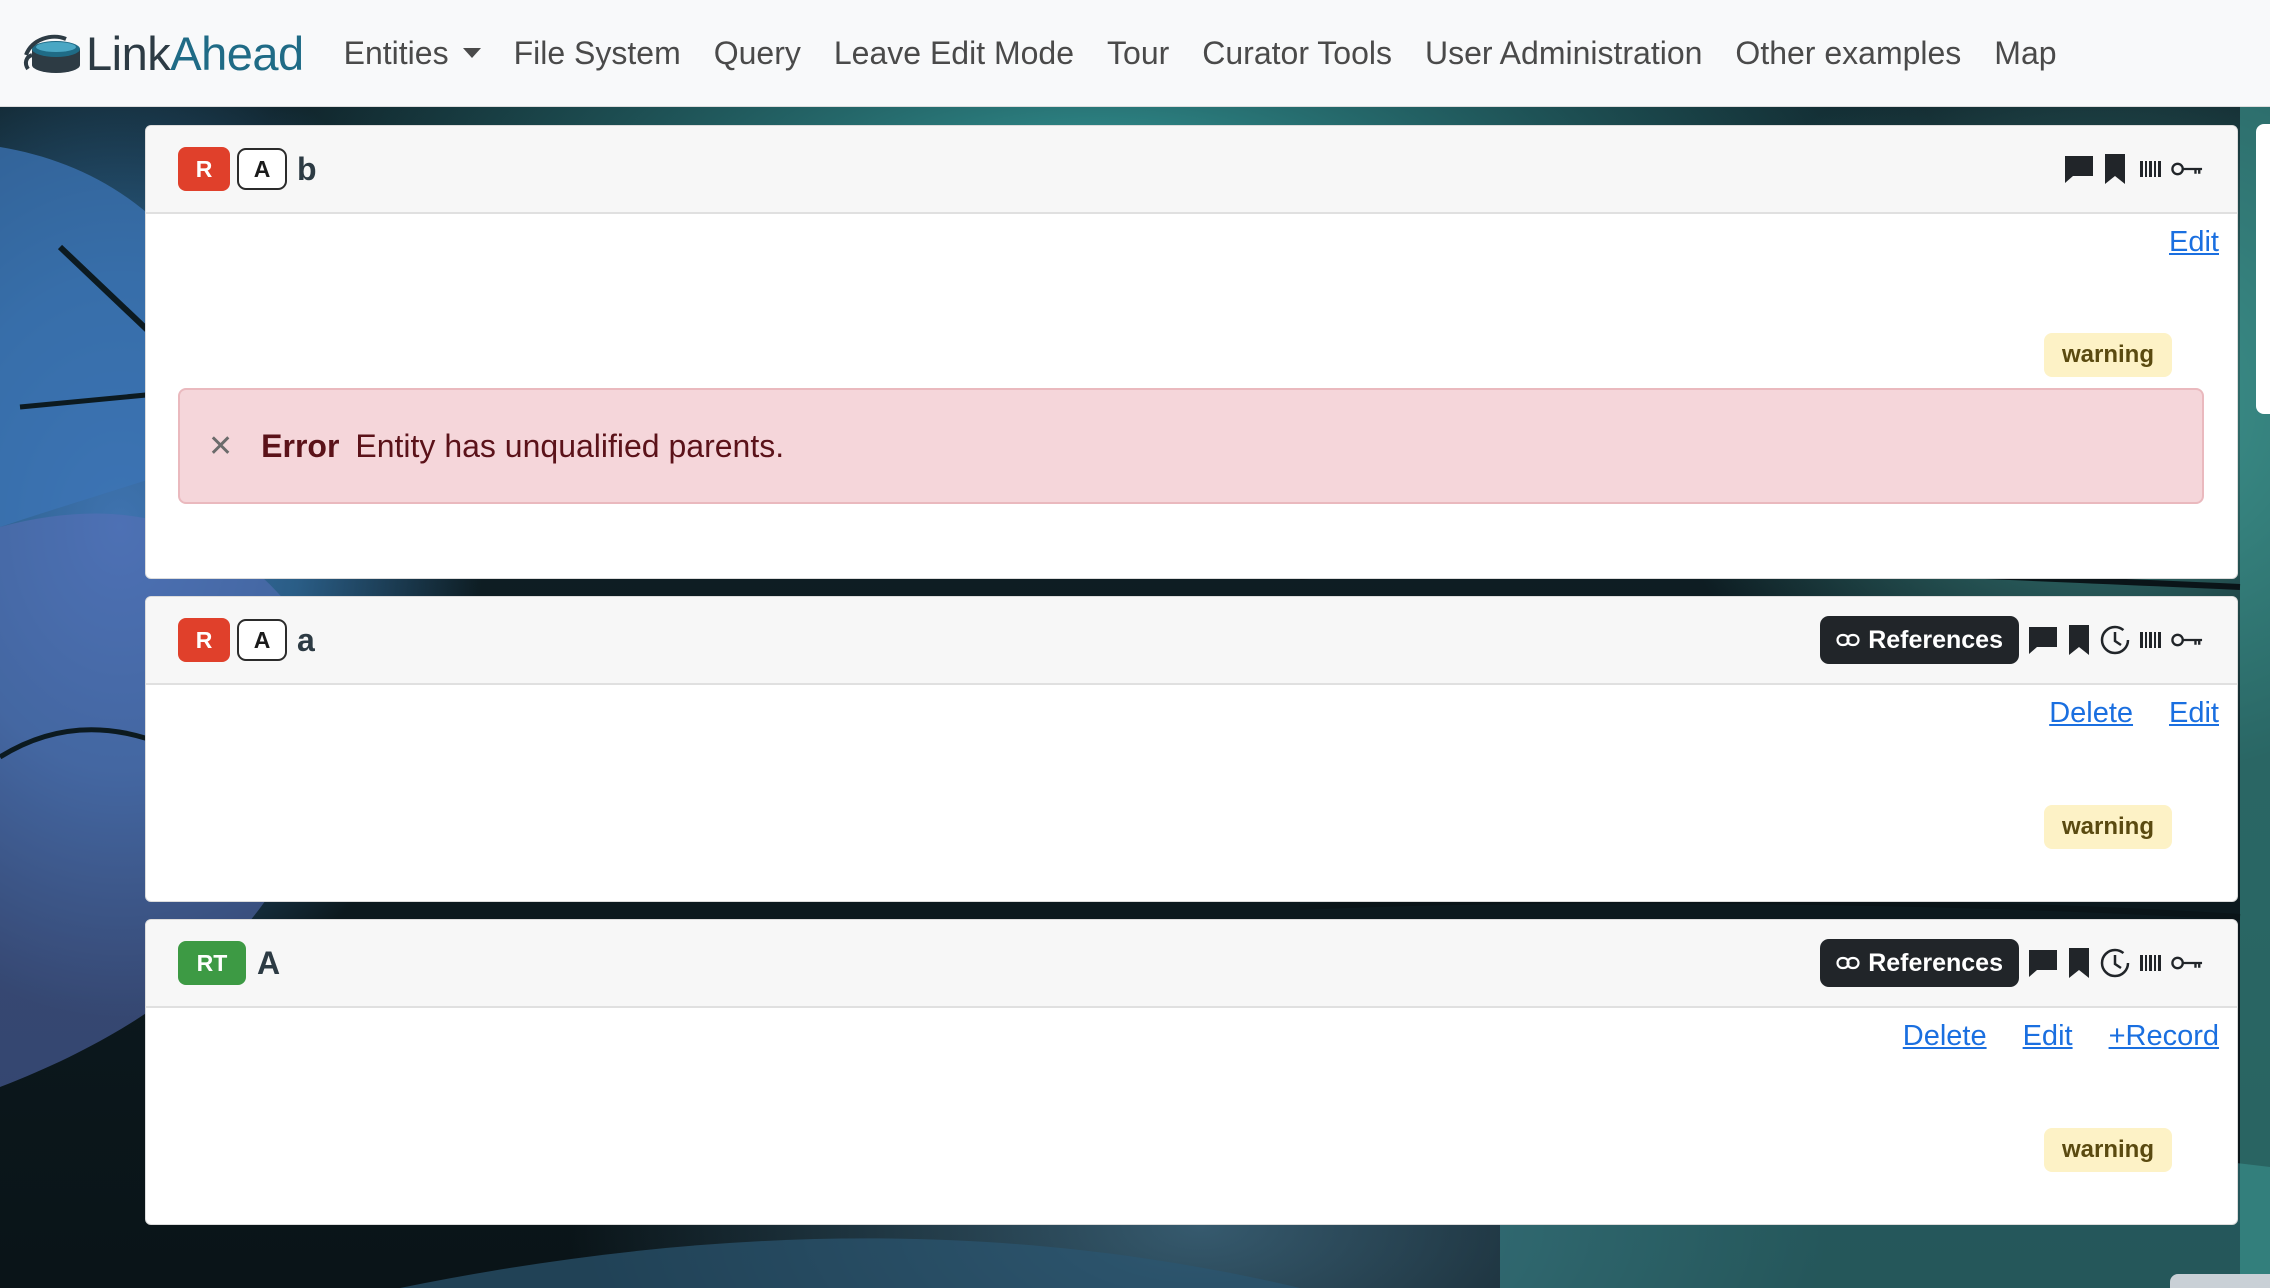 The width and height of the screenshot is (2270, 1288). Describe the element at coordinates (1191, 964) in the screenshot. I see `entity-header: RT A References` at that location.